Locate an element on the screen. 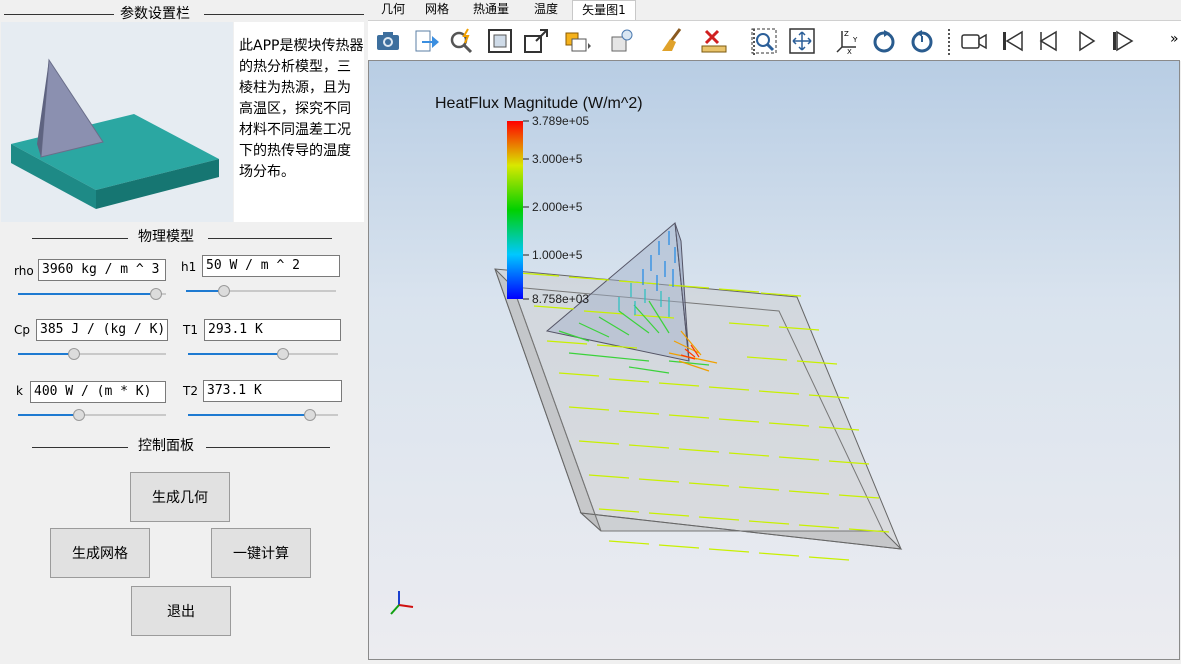 The height and width of the screenshot is (664, 1181). camera-icon is located at coordinates (388, 41).